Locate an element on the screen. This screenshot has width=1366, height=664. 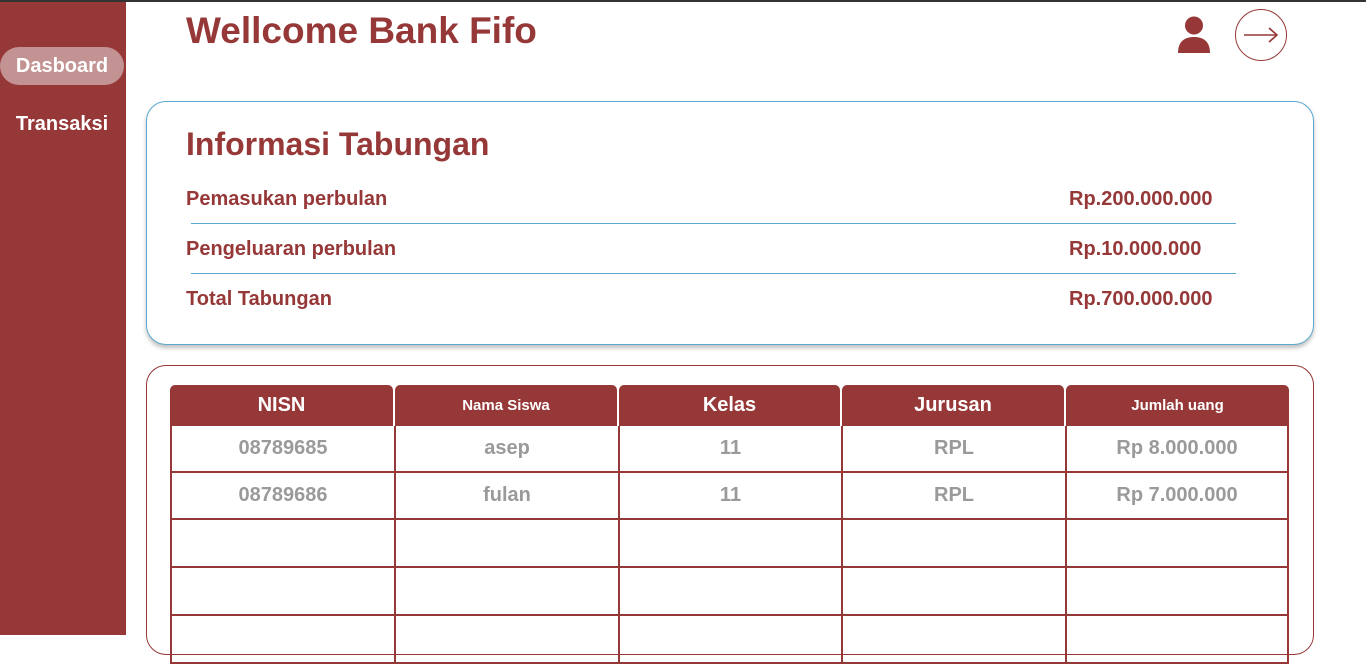
sidebar-item-label: Dasboard is located at coordinates (62, 65).